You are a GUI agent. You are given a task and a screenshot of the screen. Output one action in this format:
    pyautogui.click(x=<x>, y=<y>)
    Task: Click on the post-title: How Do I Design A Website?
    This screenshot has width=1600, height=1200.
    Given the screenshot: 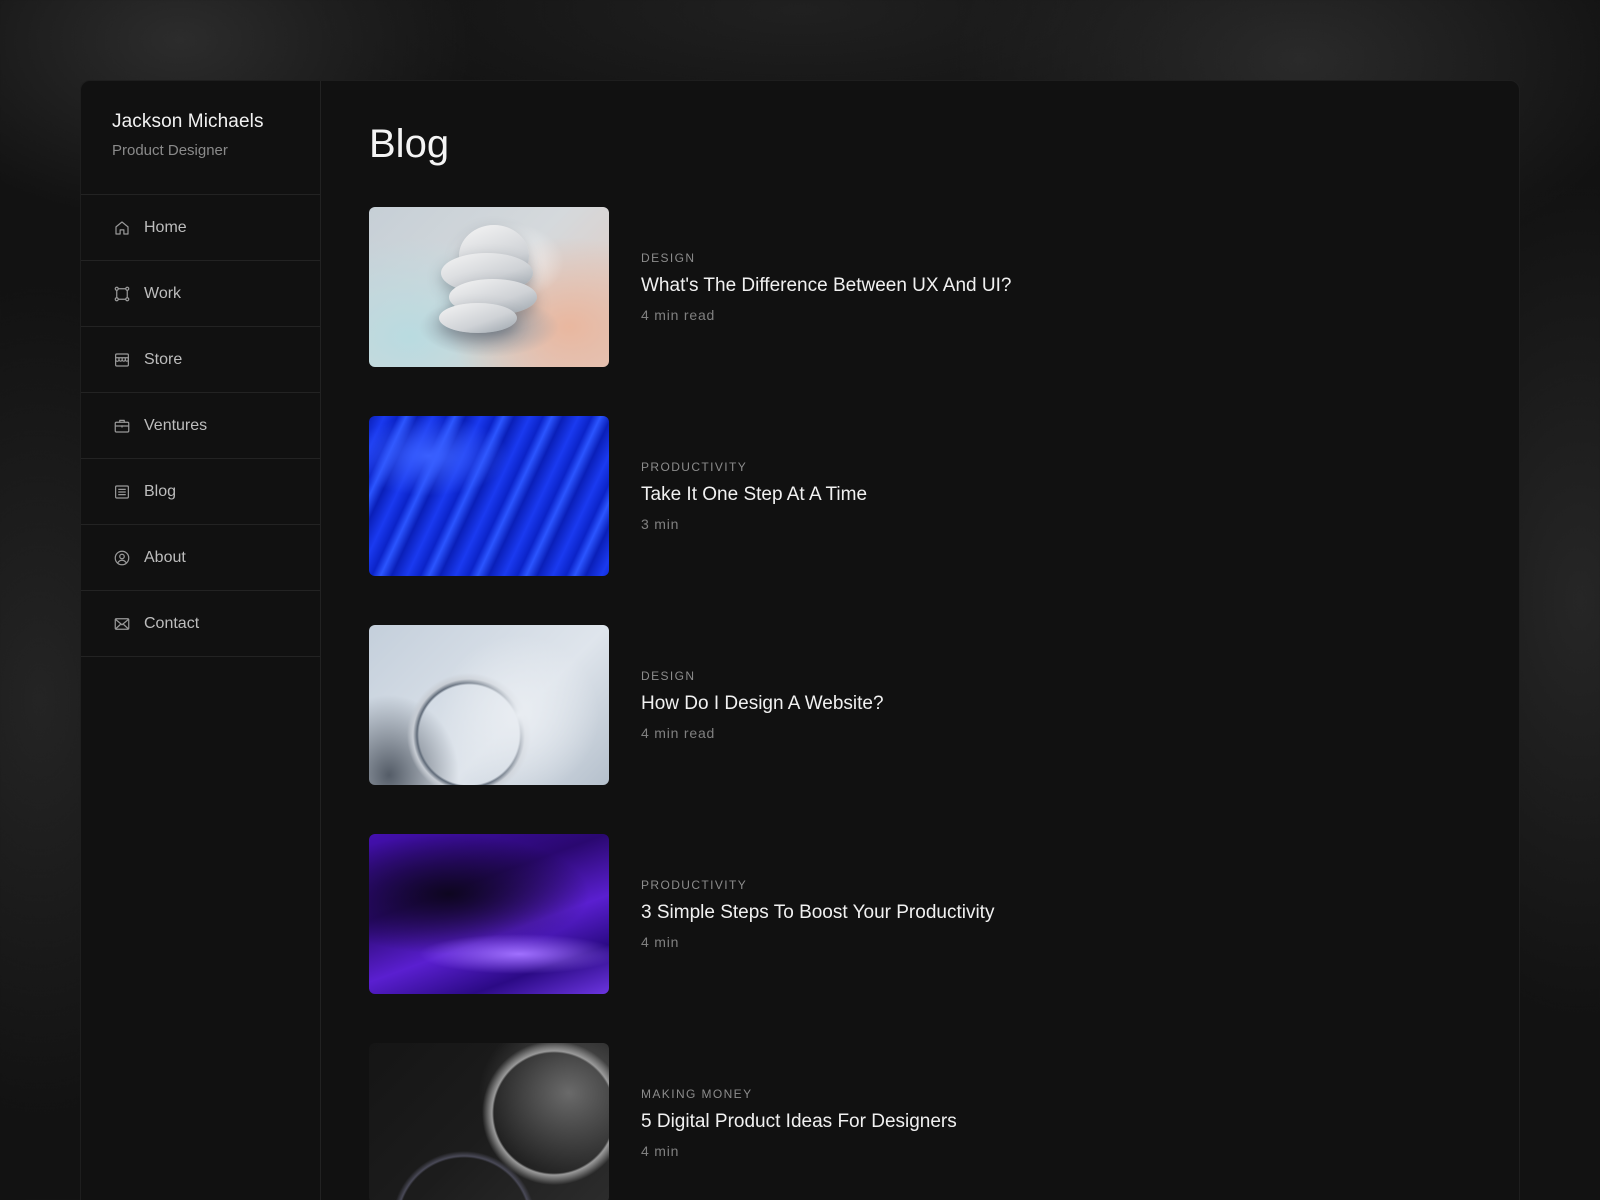 What is the action you would take?
    pyautogui.click(x=762, y=704)
    